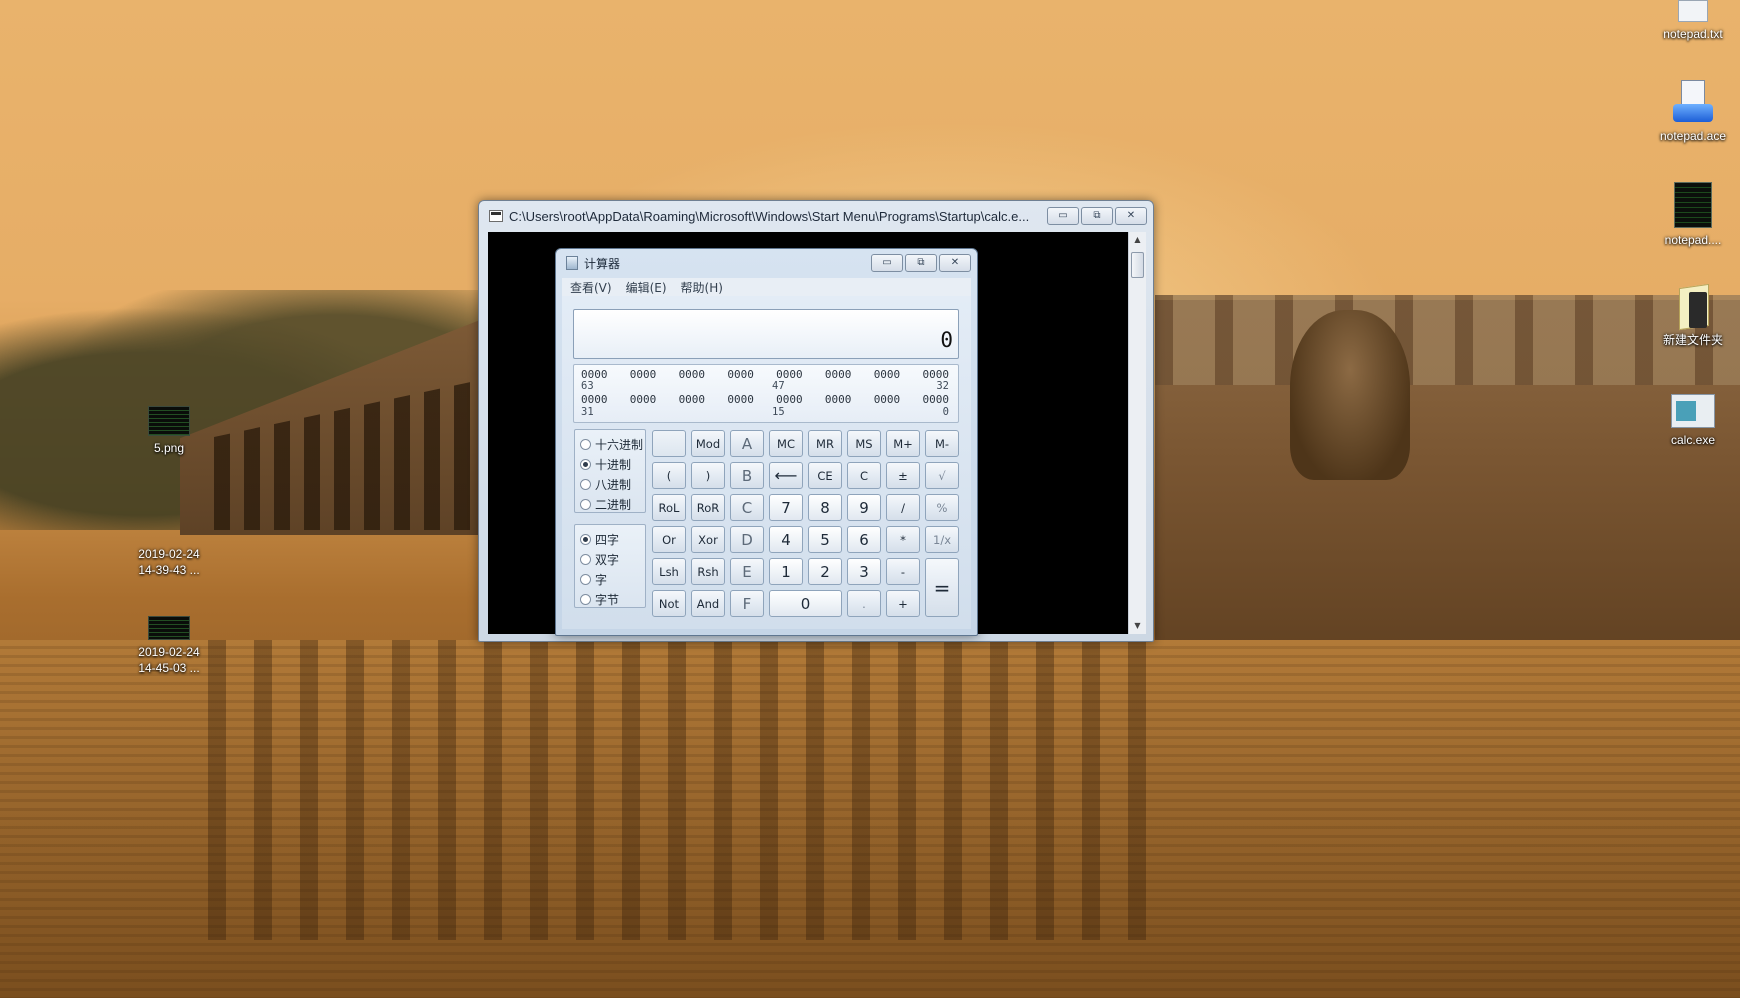 This screenshot has width=1740, height=998. I want to click on radio-oct: 八进制, so click(612, 484).